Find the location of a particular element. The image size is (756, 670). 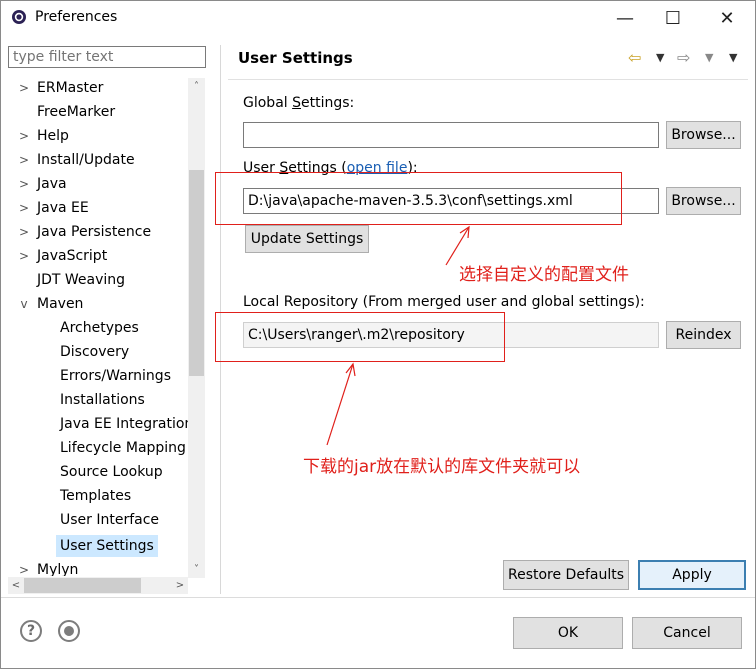

footer-separator is located at coordinates (378, 597).